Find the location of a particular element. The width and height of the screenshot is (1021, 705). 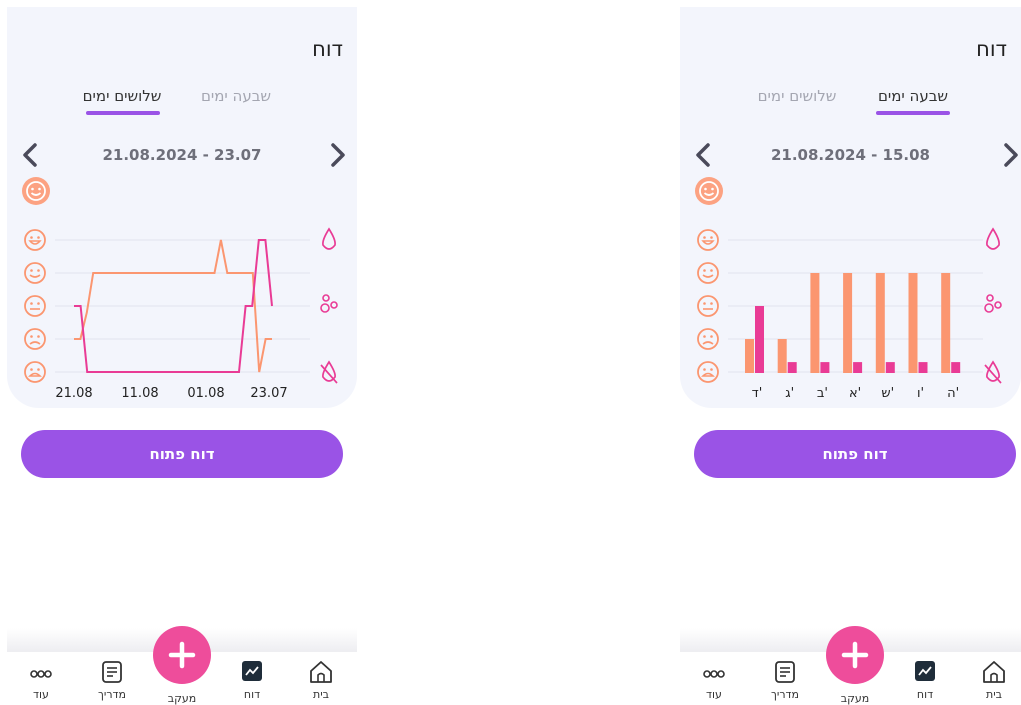

x-tick-label: ו' is located at coordinates (920, 393).